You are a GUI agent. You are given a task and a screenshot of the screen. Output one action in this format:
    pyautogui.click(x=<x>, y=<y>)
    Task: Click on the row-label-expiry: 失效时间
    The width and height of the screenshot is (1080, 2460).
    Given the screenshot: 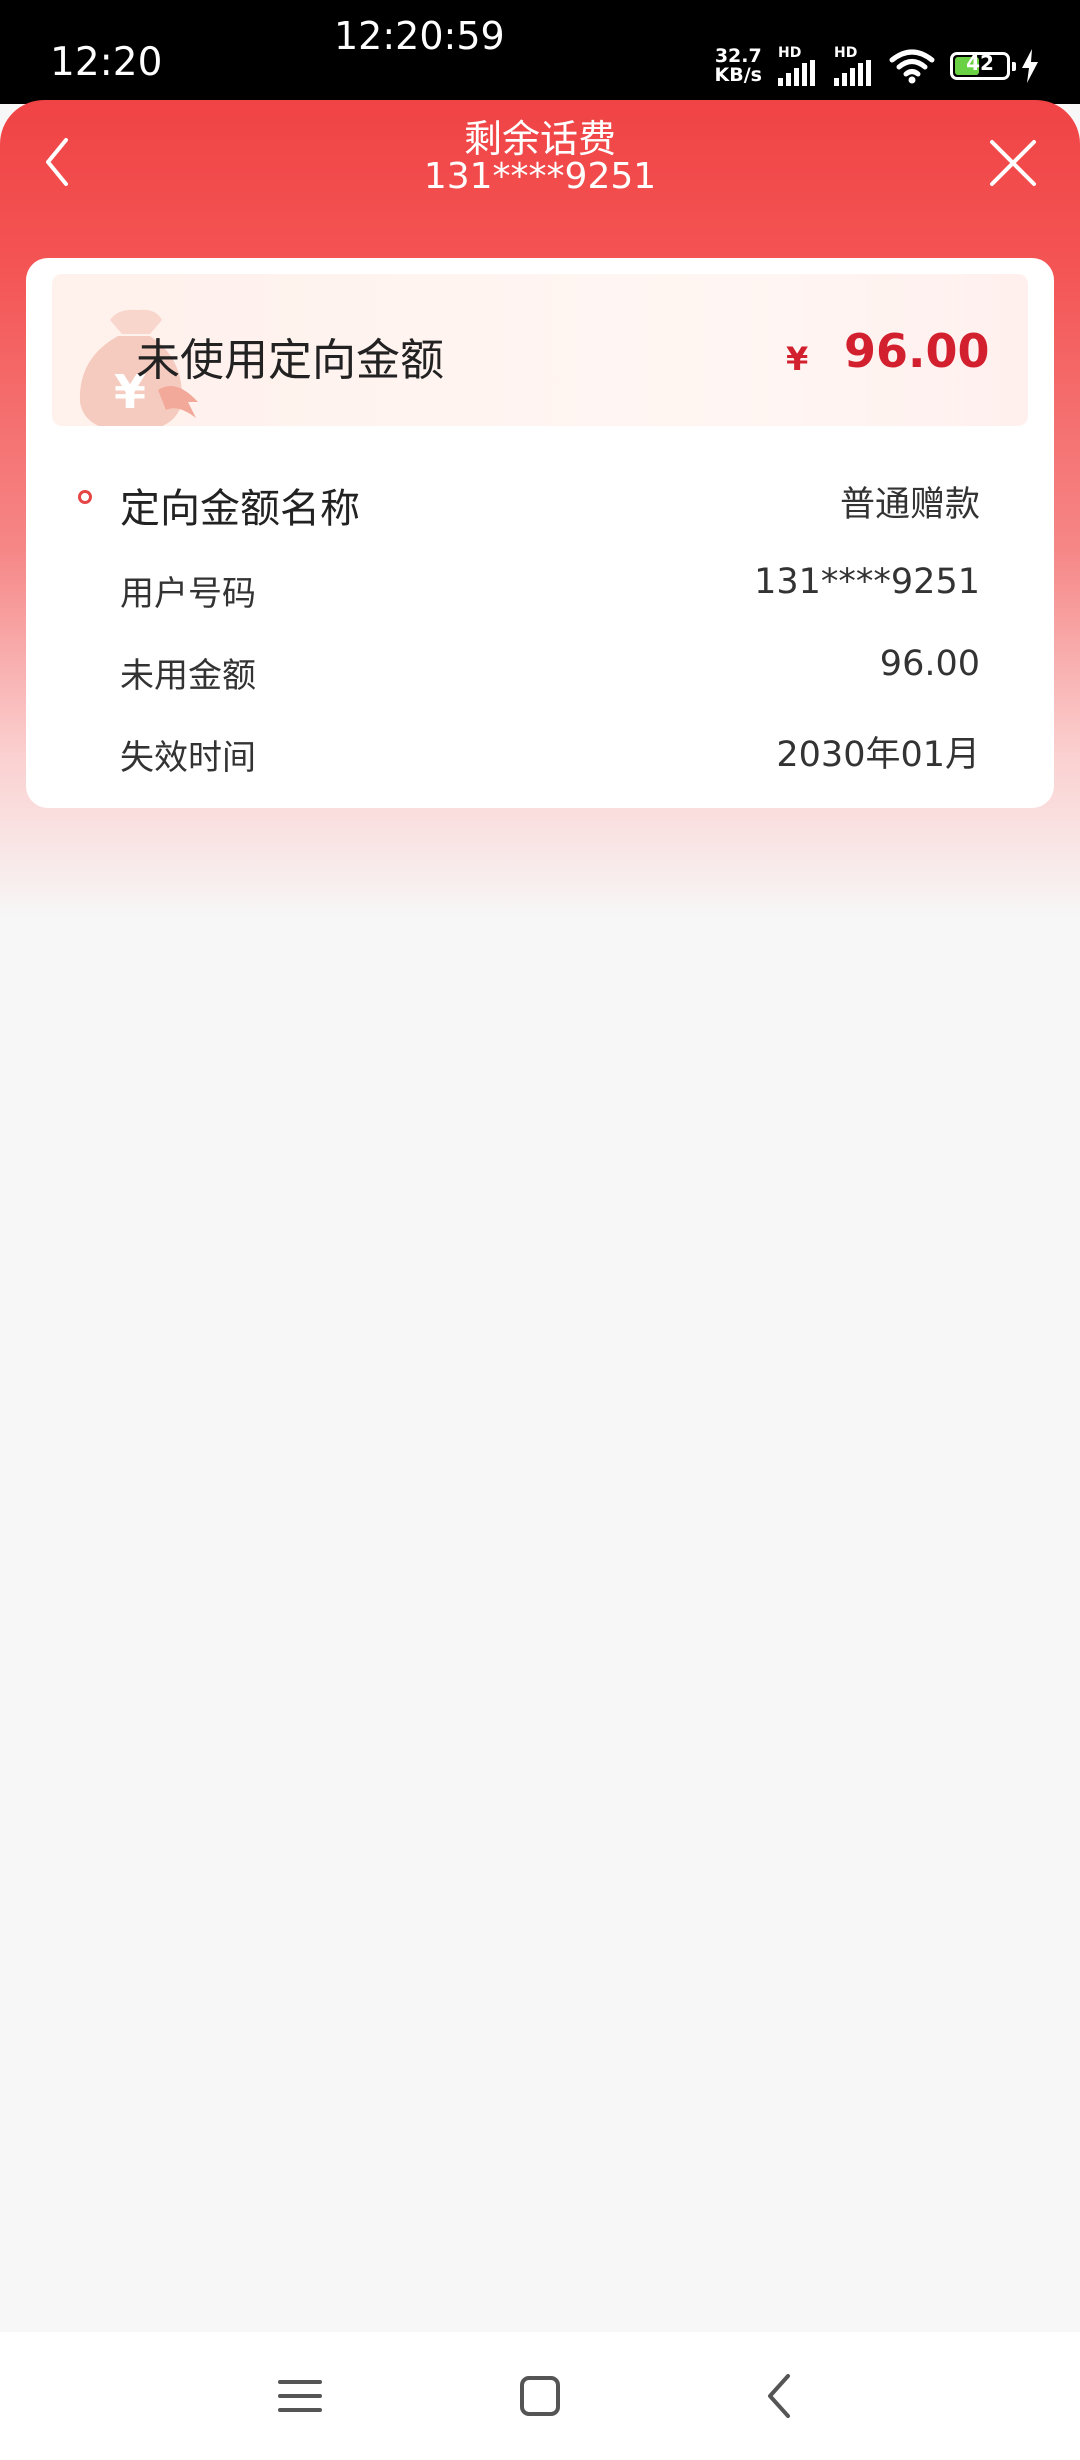 What is the action you would take?
    pyautogui.click(x=188, y=758)
    